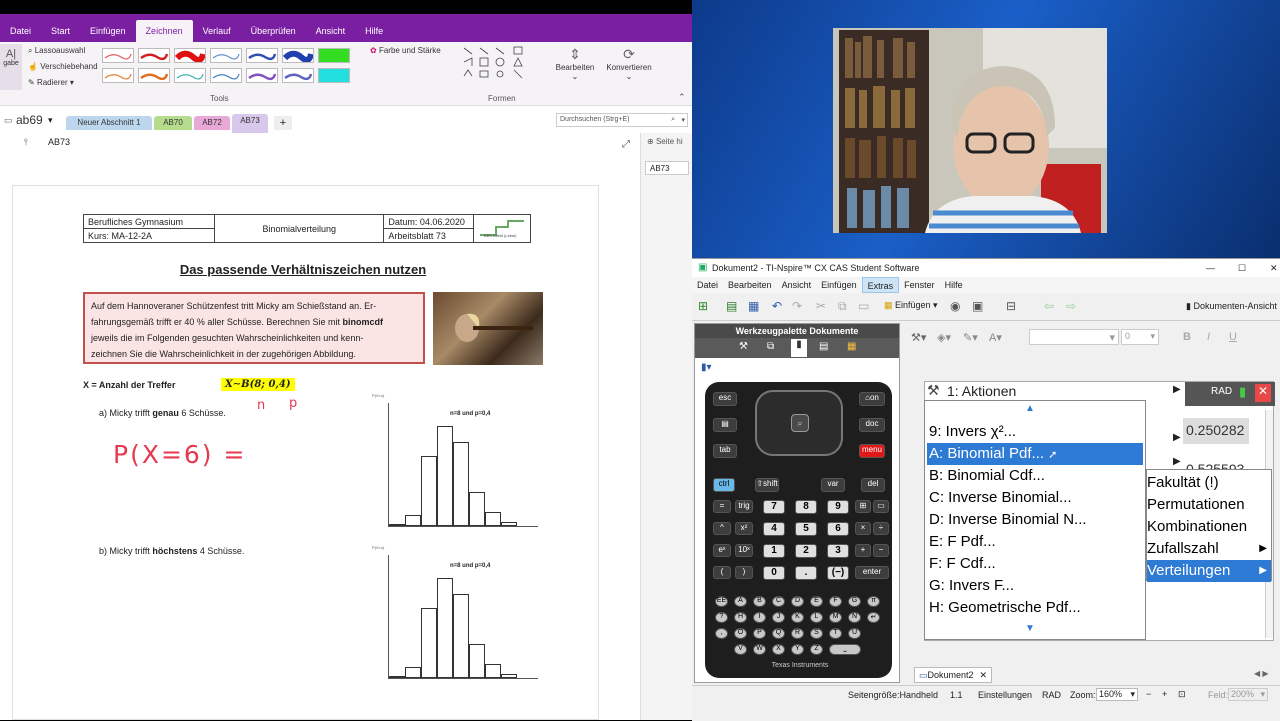 This screenshot has width=1280, height=721. Describe the element at coordinates (851, 346) in the screenshot. I see `explorer-tab-icon: ▦` at that location.